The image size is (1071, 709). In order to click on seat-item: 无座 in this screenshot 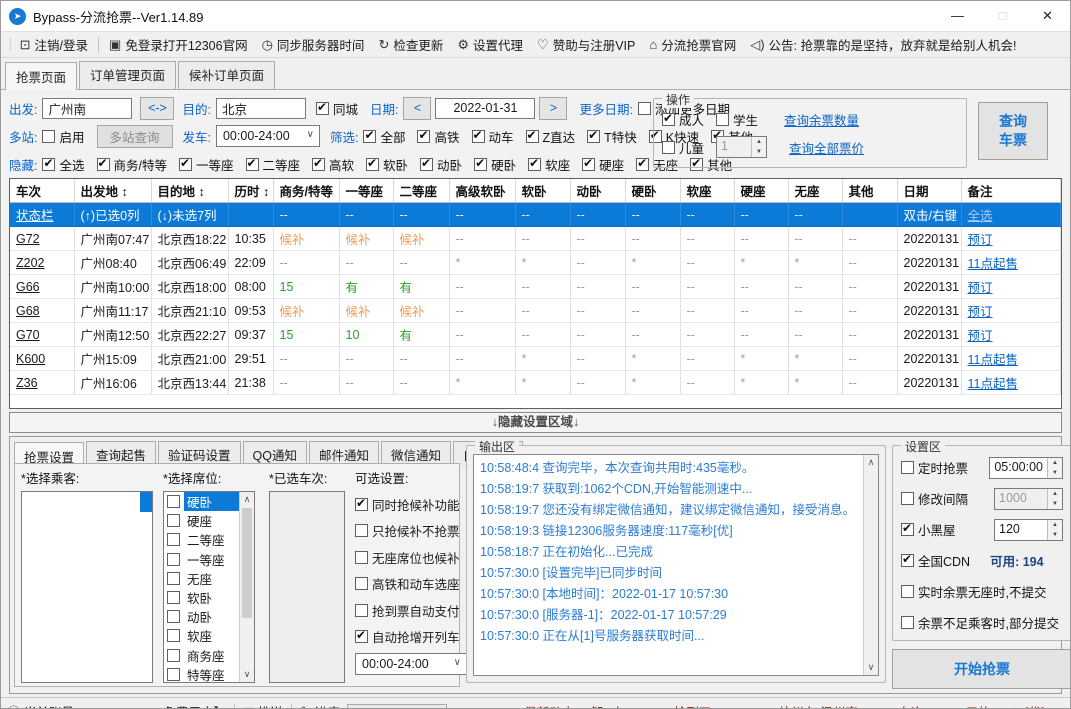, I will do `click(201, 578)`.